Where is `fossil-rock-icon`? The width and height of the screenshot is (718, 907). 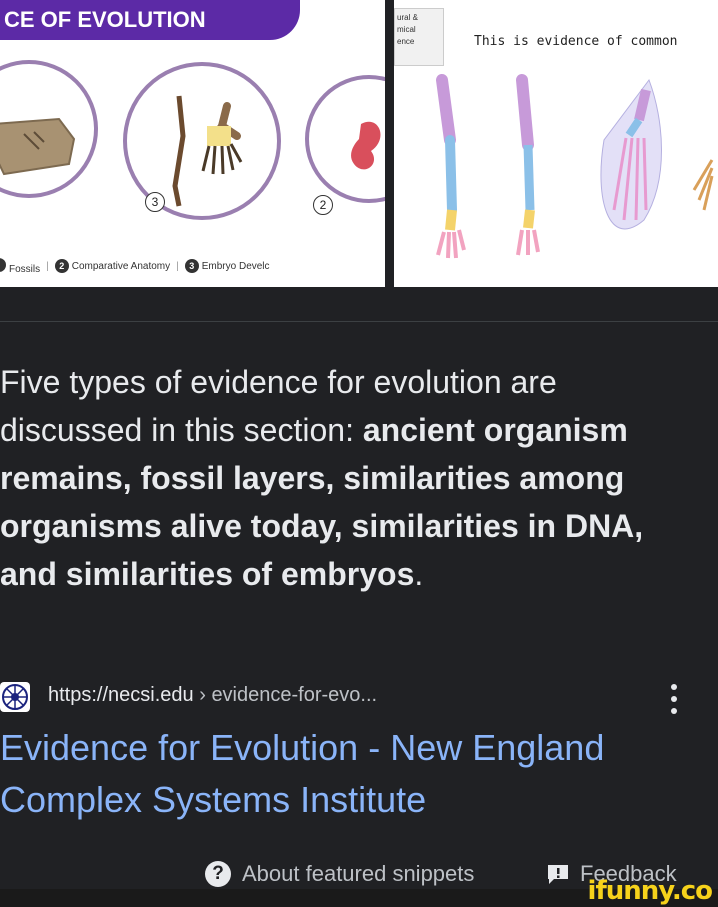 fossil-rock-icon is located at coordinates (38, 146).